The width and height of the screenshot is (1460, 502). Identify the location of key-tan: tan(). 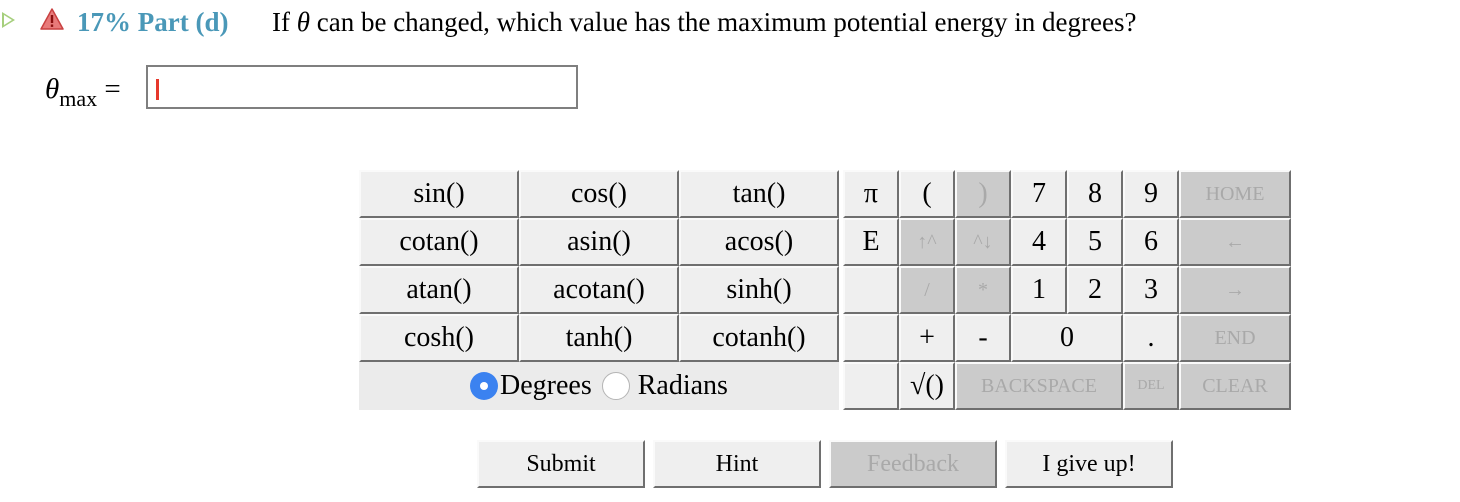
(759, 194).